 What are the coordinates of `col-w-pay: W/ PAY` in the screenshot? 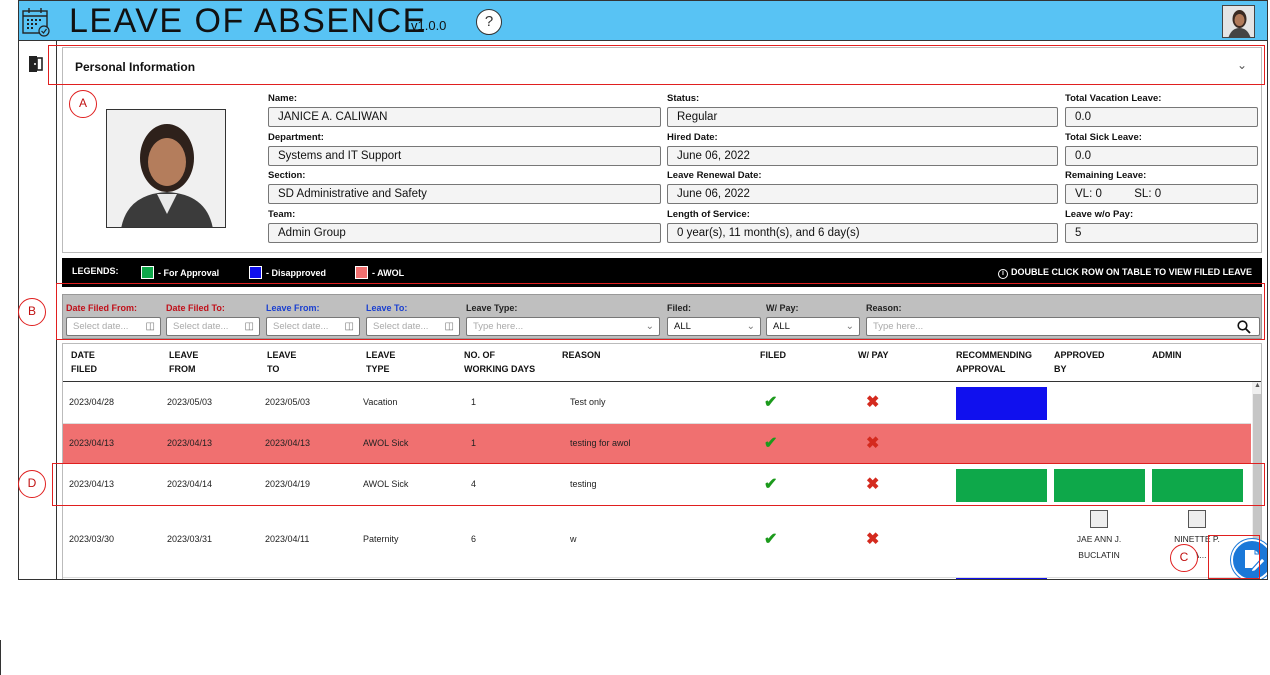 It's located at (873, 355).